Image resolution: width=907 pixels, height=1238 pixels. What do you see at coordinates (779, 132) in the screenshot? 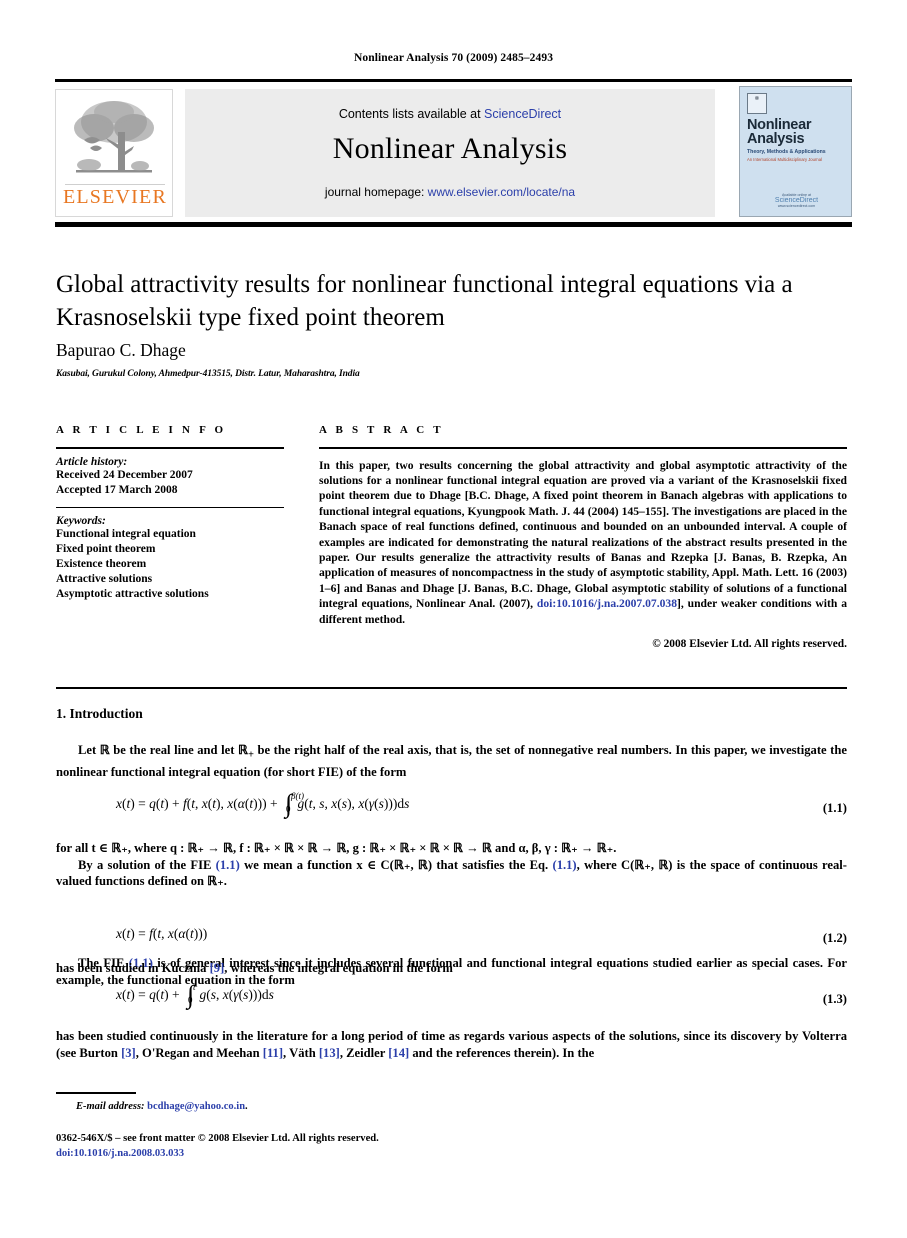
I see `cover-title: Nonlinear Analysis` at bounding box center [779, 132].